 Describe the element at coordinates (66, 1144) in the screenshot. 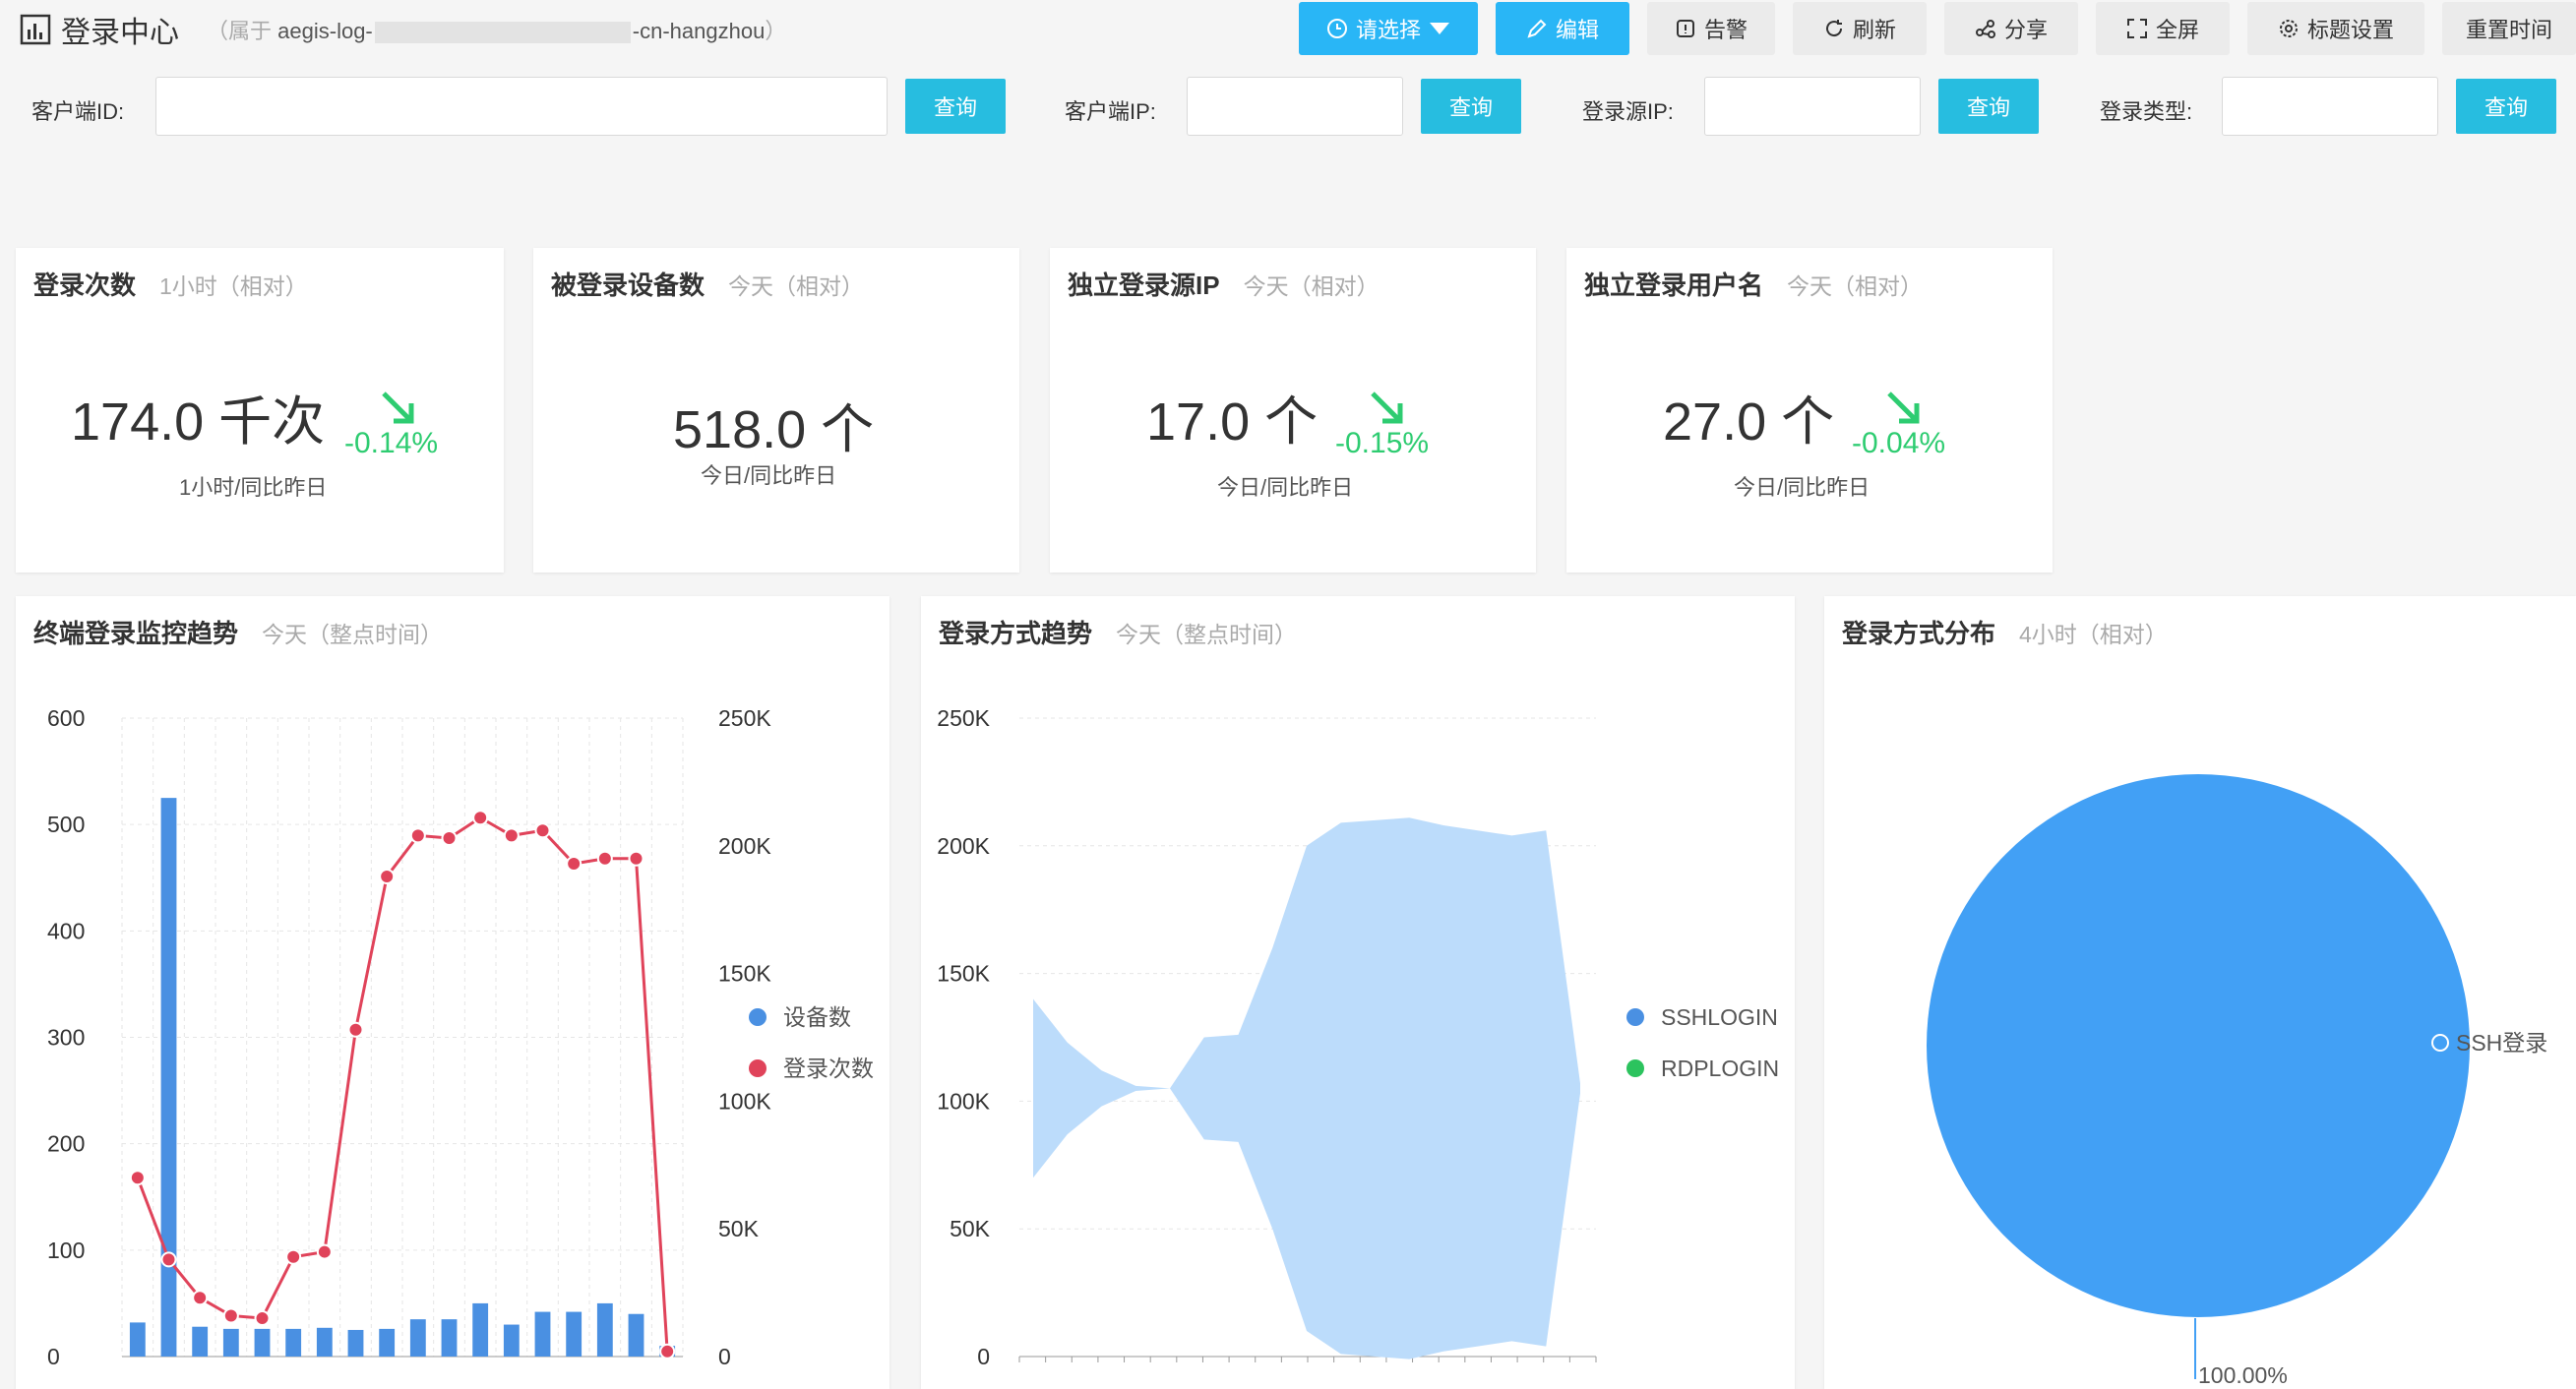

I see `left-axis-tick-label: 200` at that location.